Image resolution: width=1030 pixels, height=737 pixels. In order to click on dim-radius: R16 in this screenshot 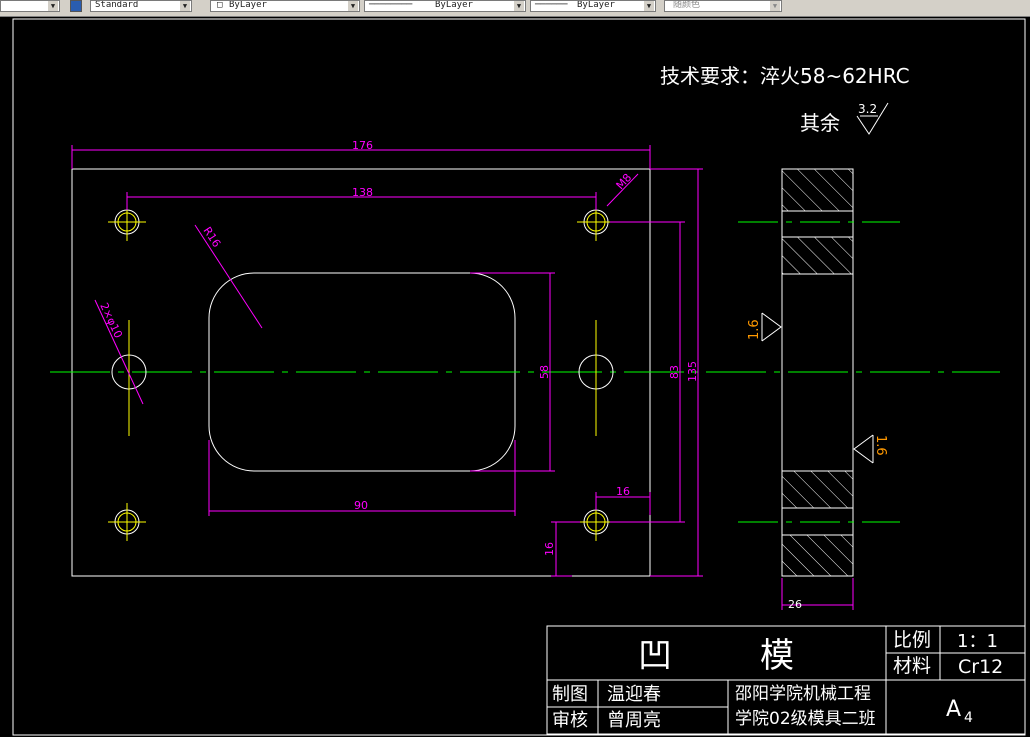, I will do `click(211, 237)`.